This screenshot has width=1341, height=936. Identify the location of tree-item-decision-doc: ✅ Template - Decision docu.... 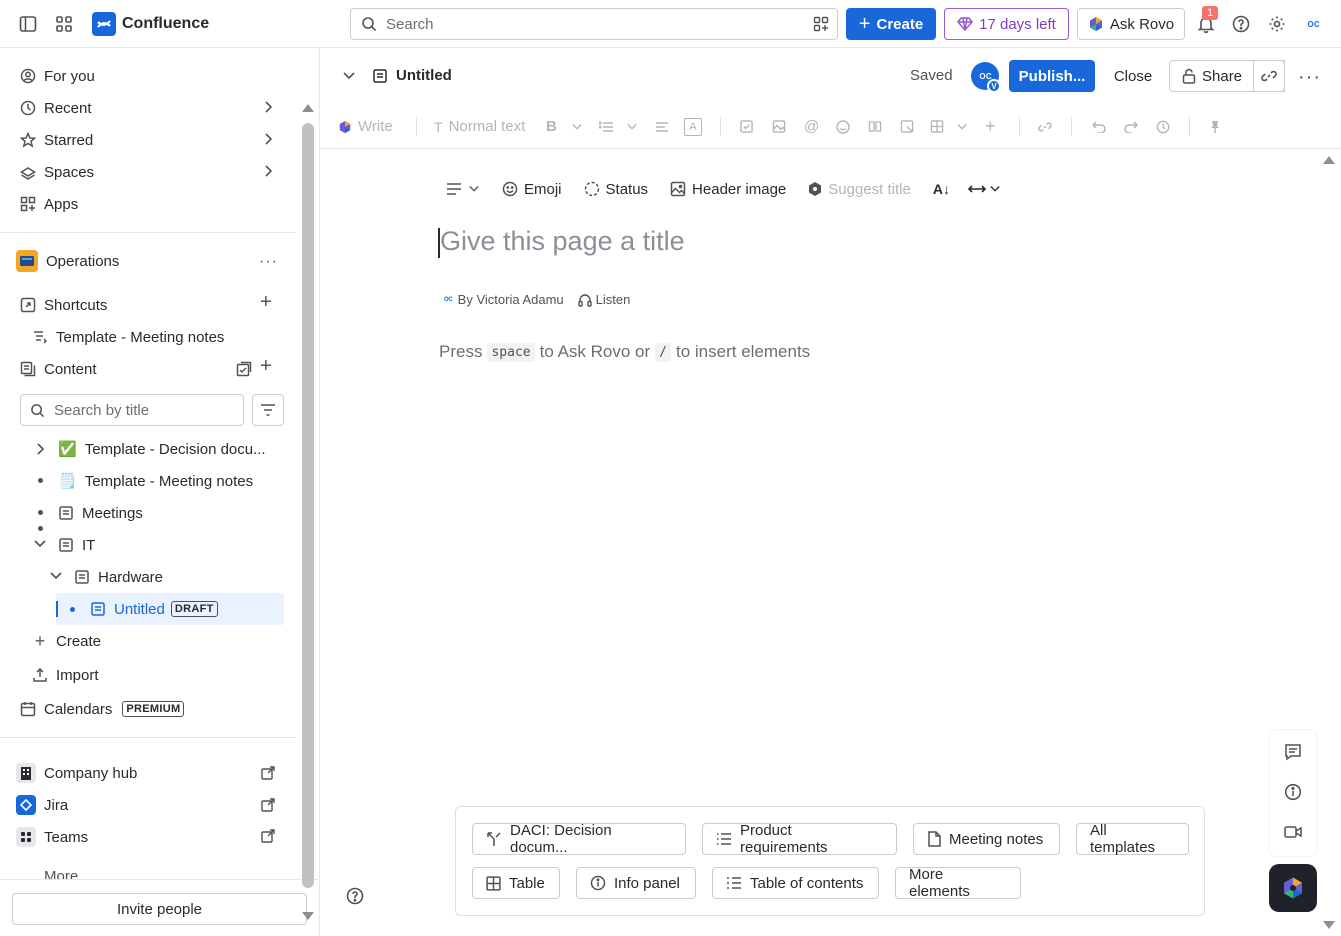
(162, 449).